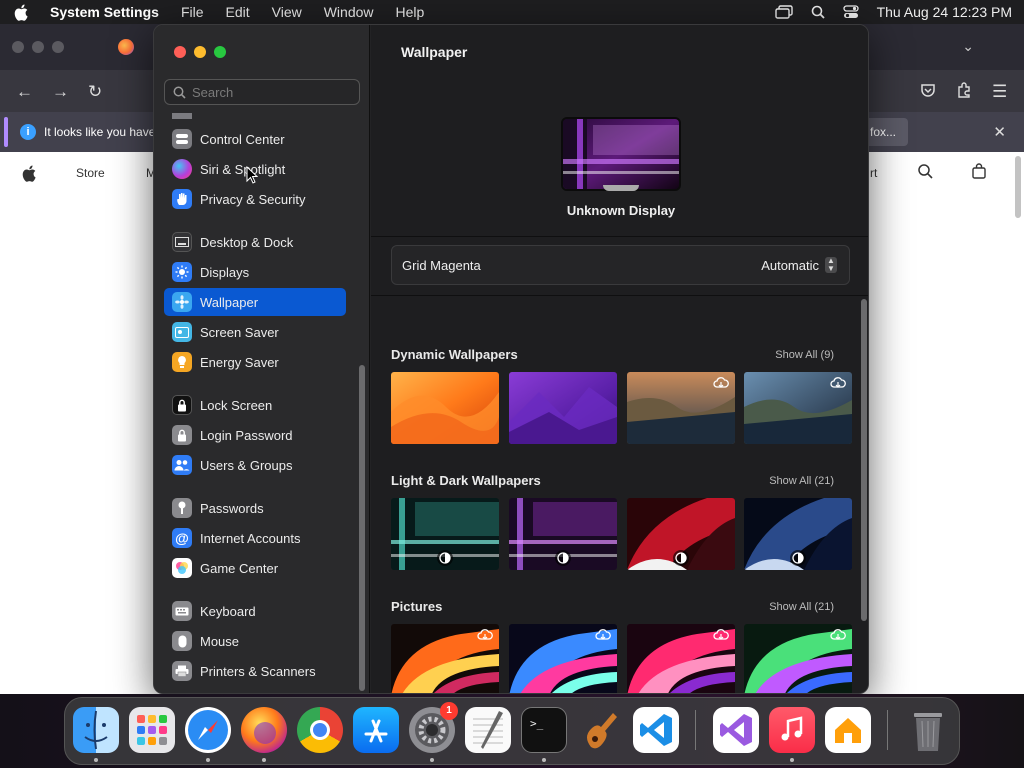 This screenshot has width=1024, height=768. Describe the element at coordinates (255, 116) in the screenshot. I see `sidebar-item-partial` at that location.